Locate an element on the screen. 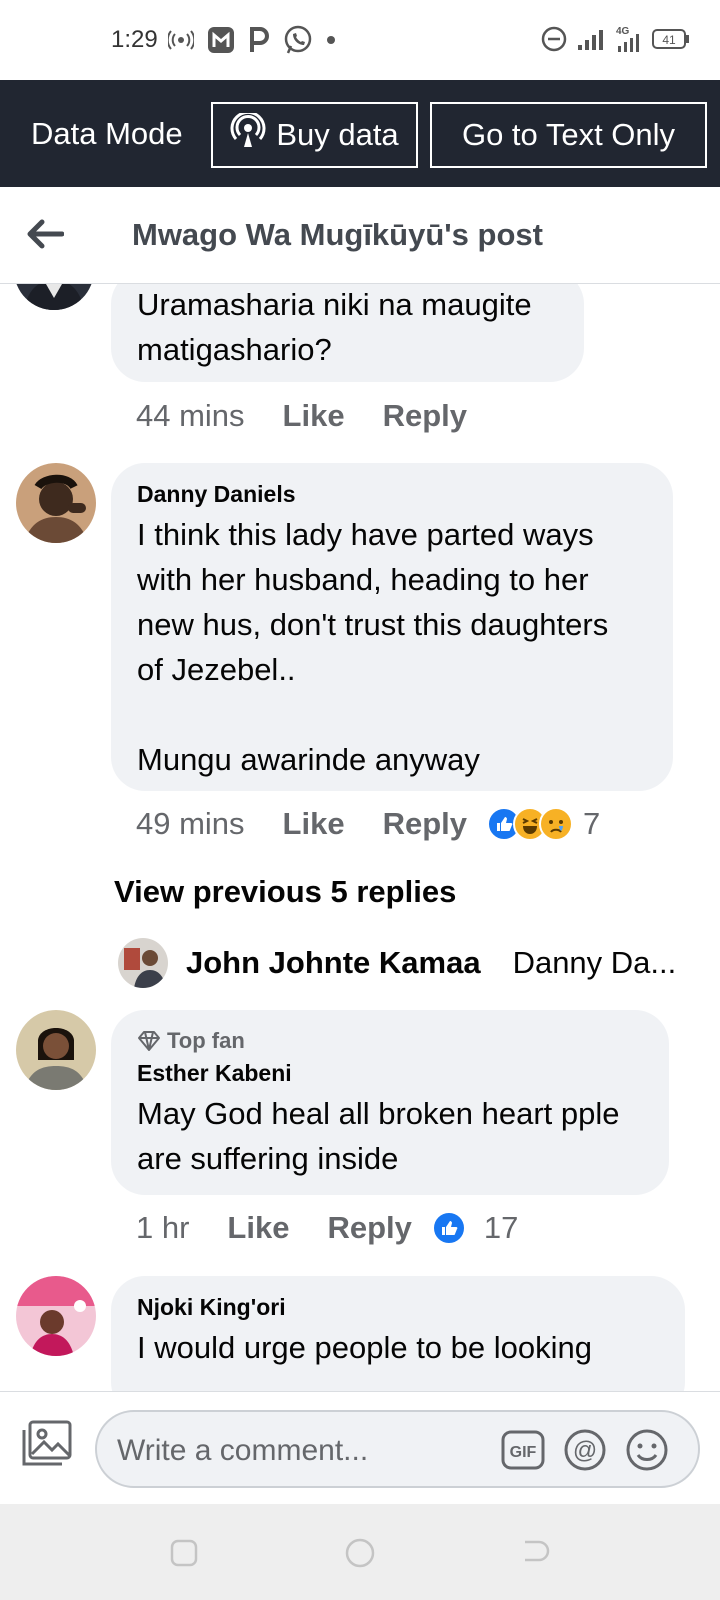  svg-text: GIF is located at coordinates (523, 1452).